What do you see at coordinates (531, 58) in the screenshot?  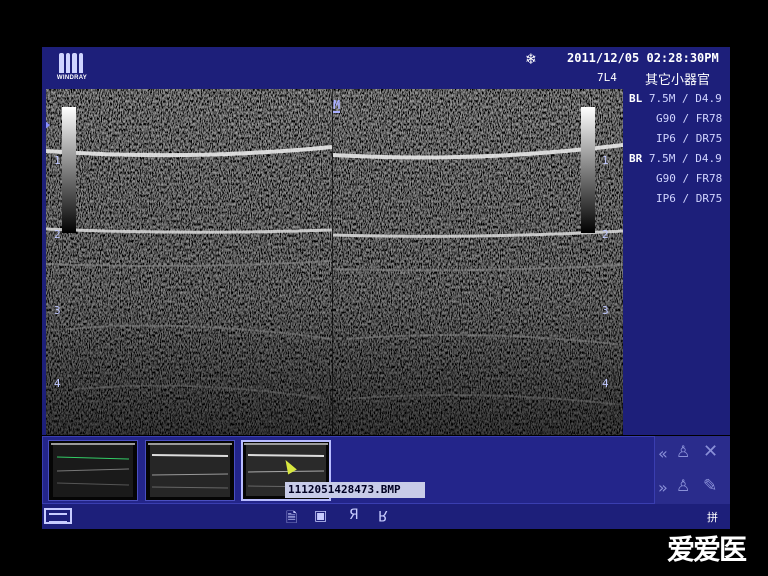 I see `snowflake-icon: ❄` at bounding box center [531, 58].